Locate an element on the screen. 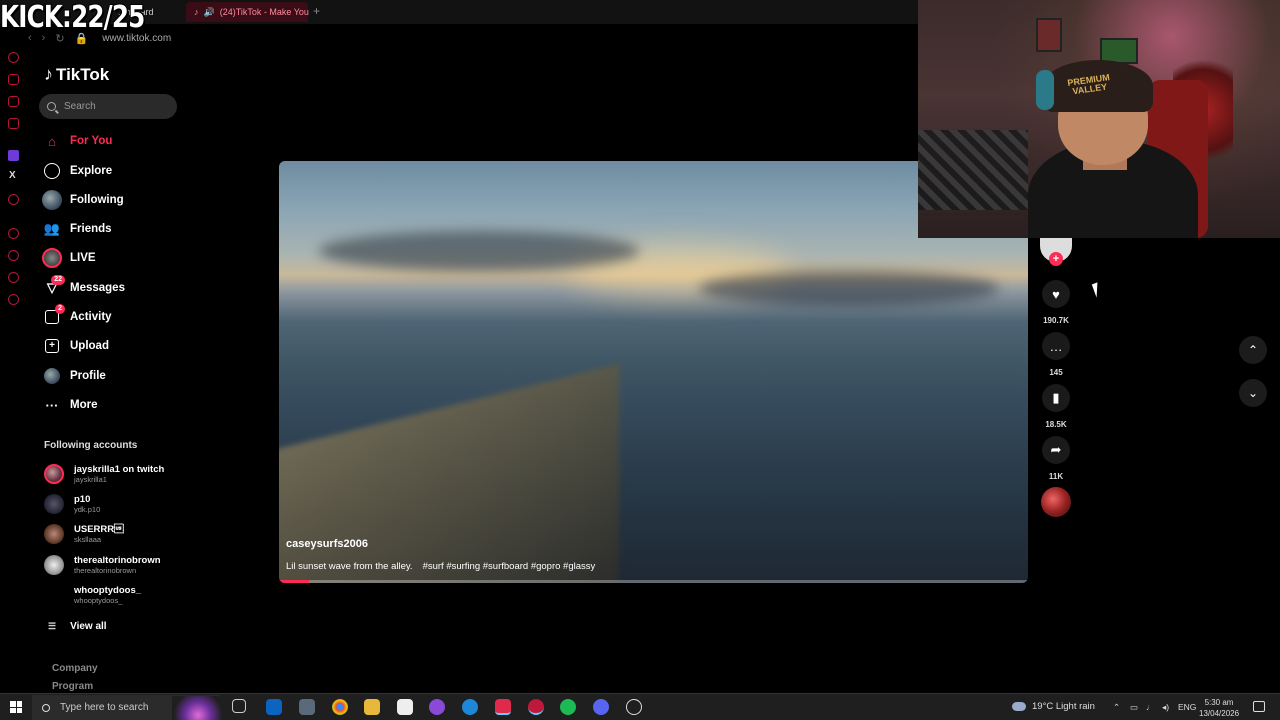 The width and height of the screenshot is (1280, 720). edge-icon is located at coordinates (470, 707).